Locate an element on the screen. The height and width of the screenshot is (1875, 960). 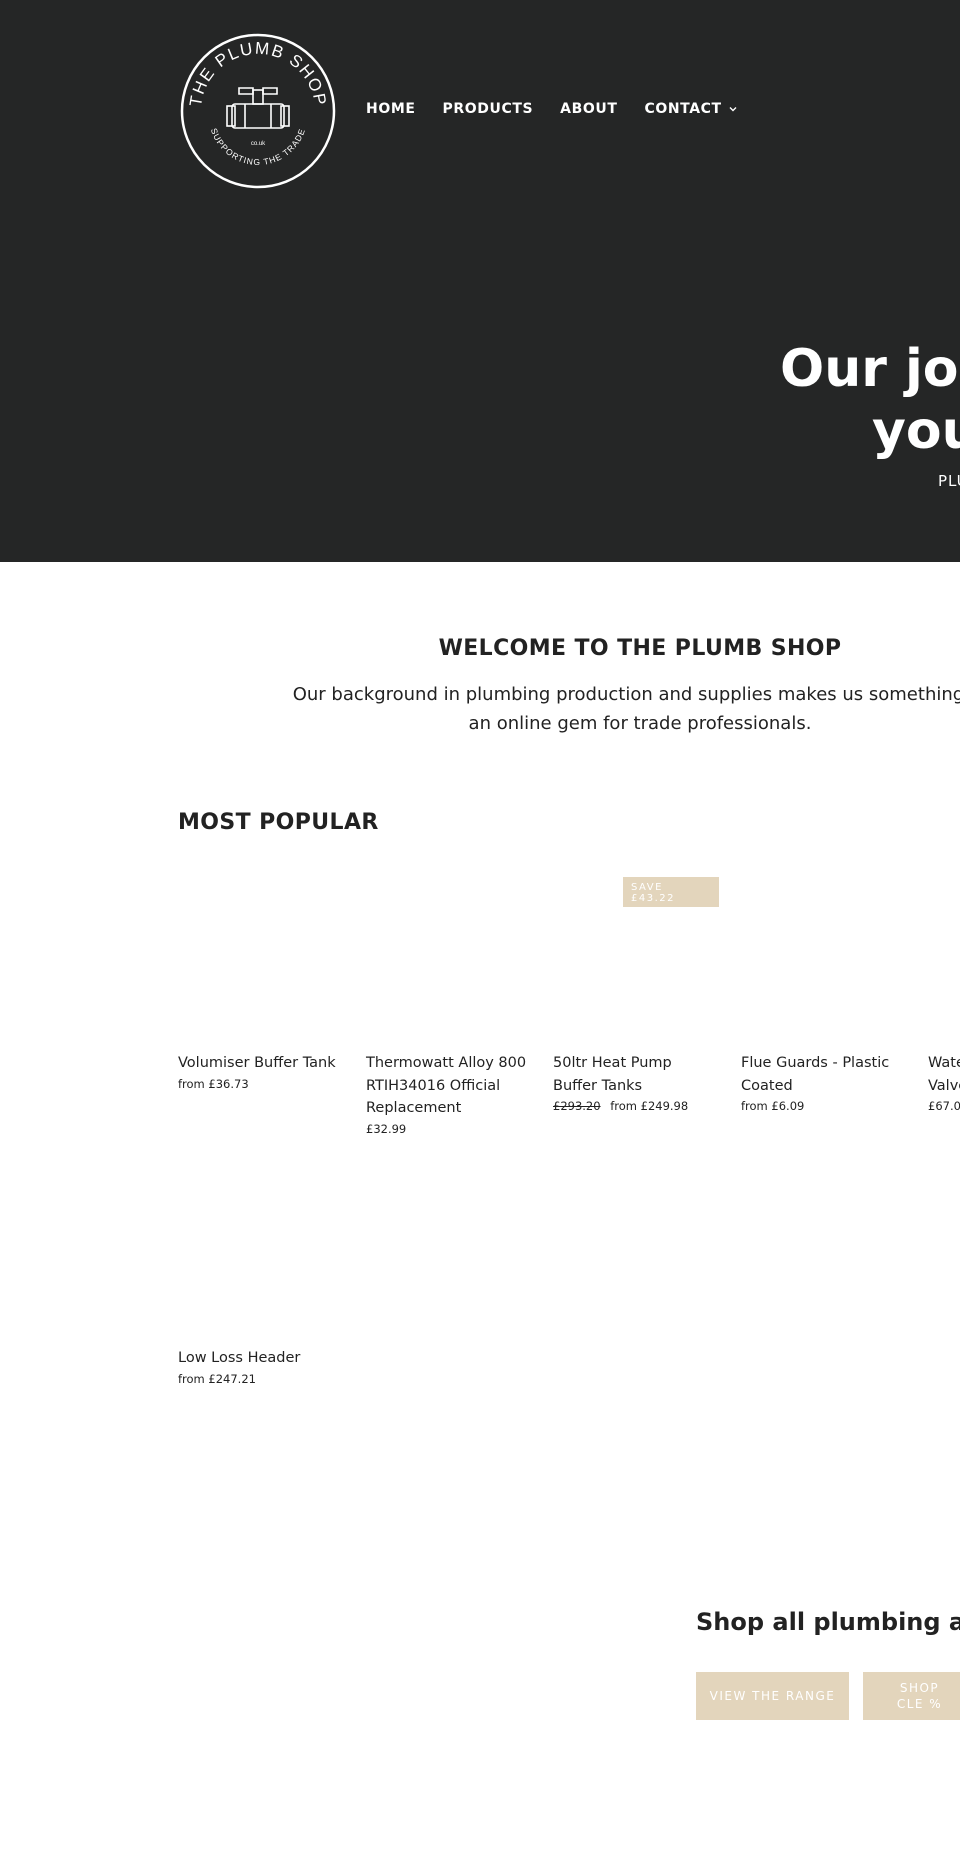
product-card: Flue Guards - Plastic Coated from £6.09 is located at coordinates (823, 1000).